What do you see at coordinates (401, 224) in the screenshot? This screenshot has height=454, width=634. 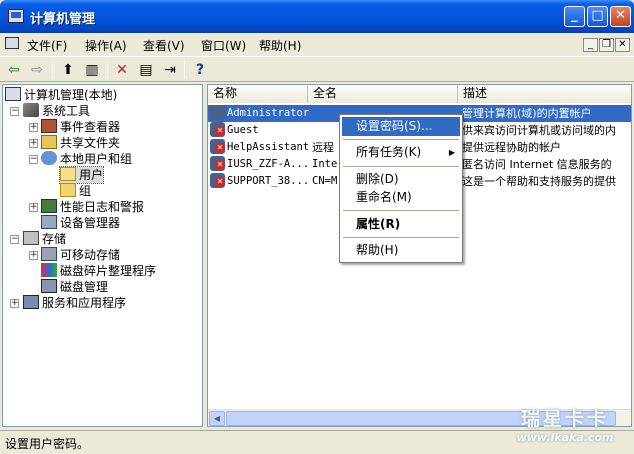 I see `menu-item-properties: 属性(R)` at bounding box center [401, 224].